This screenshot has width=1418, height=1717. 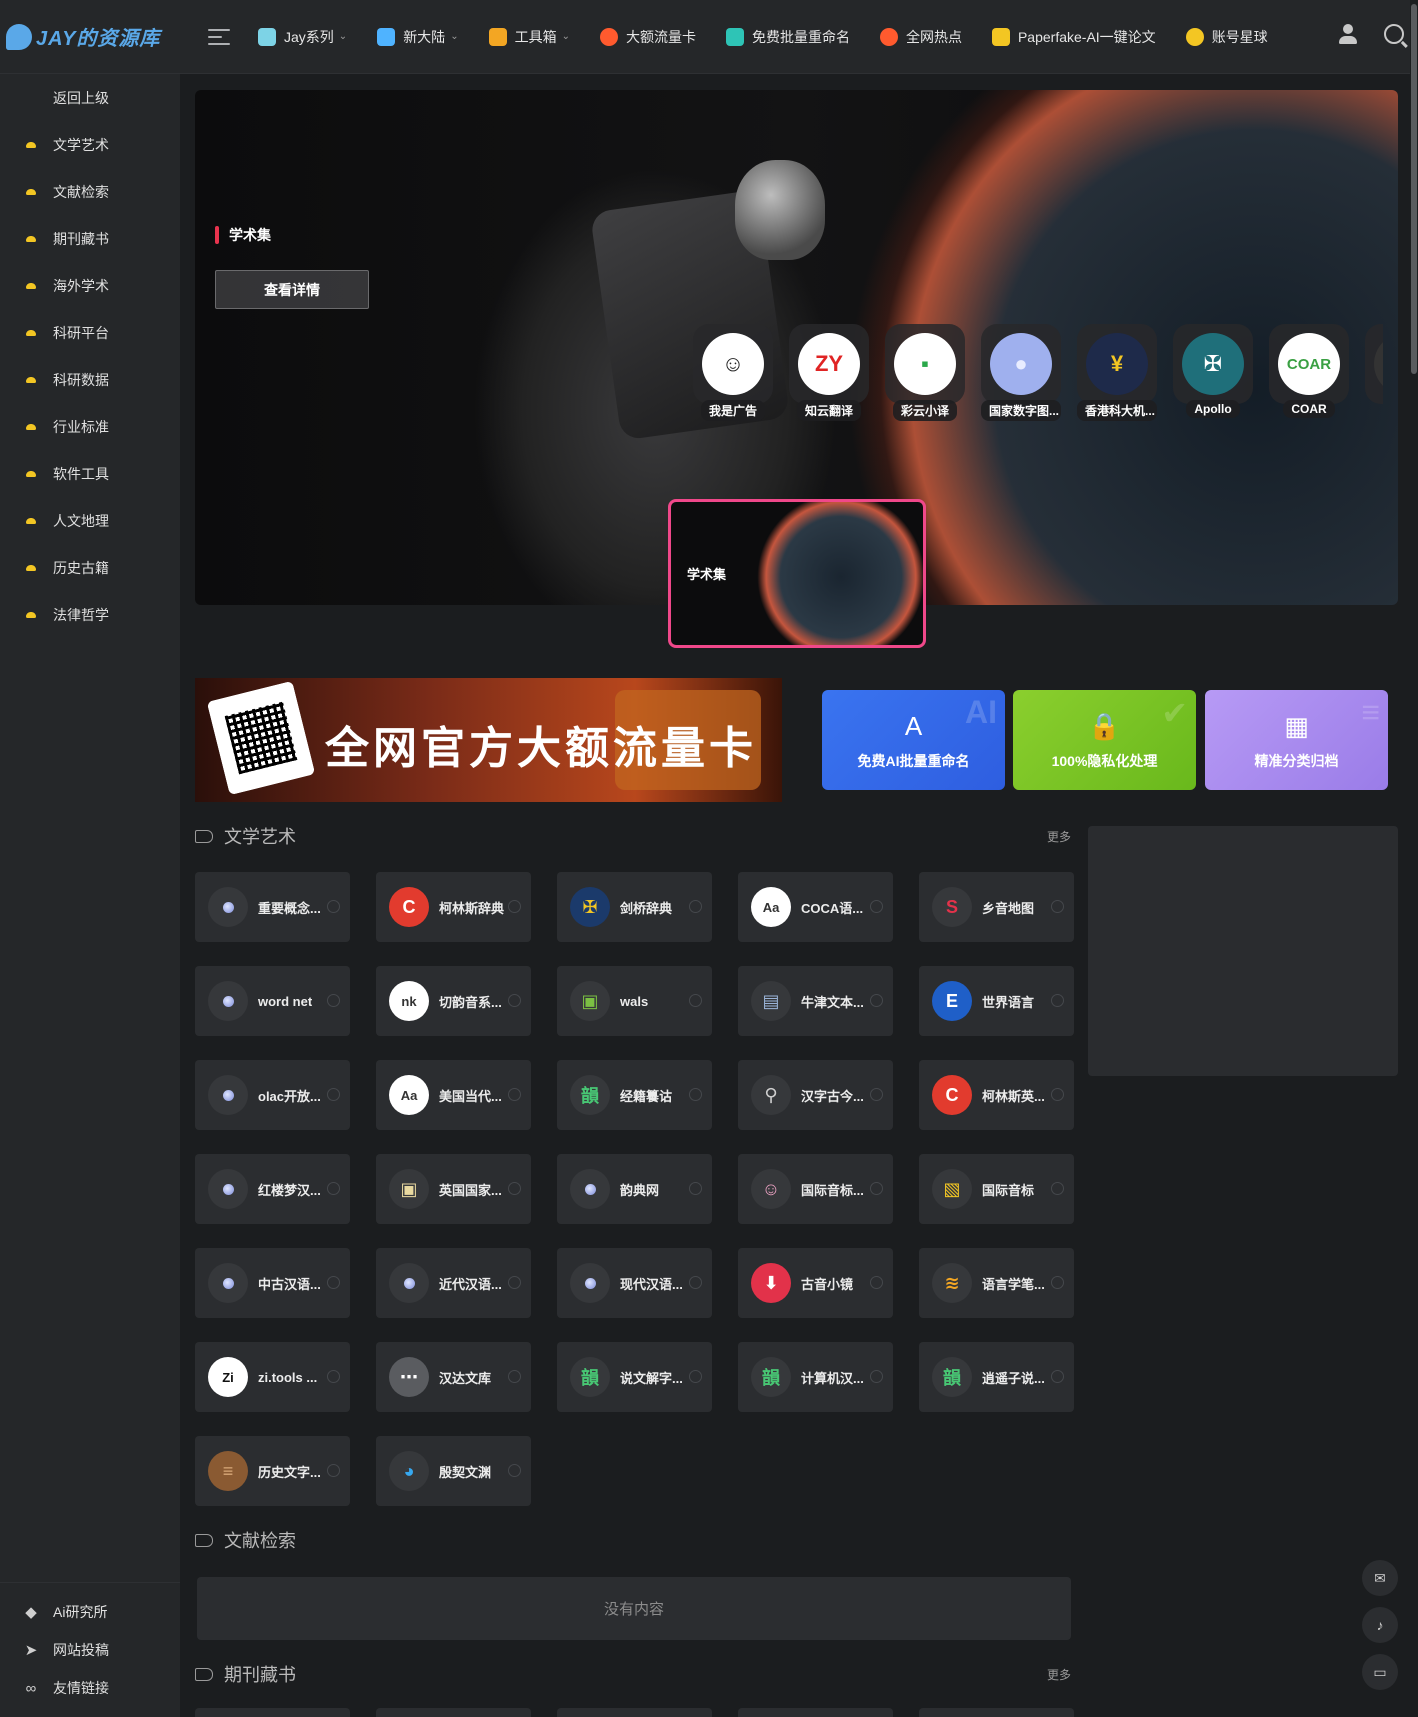 I want to click on sidebar-item: 软件工具, so click(x=90, y=473).